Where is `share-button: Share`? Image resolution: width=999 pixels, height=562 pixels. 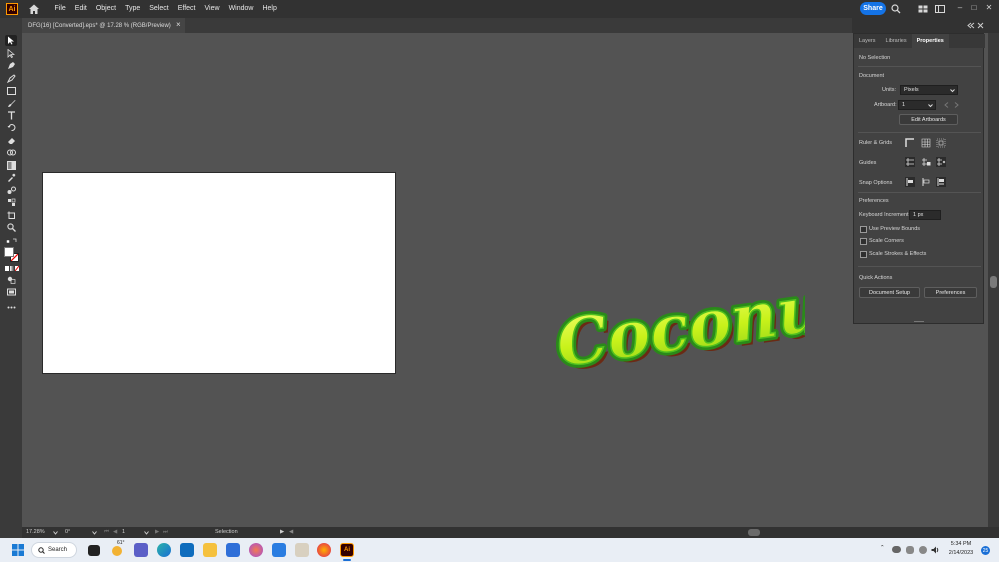
share-button: Share is located at coordinates (873, 8).